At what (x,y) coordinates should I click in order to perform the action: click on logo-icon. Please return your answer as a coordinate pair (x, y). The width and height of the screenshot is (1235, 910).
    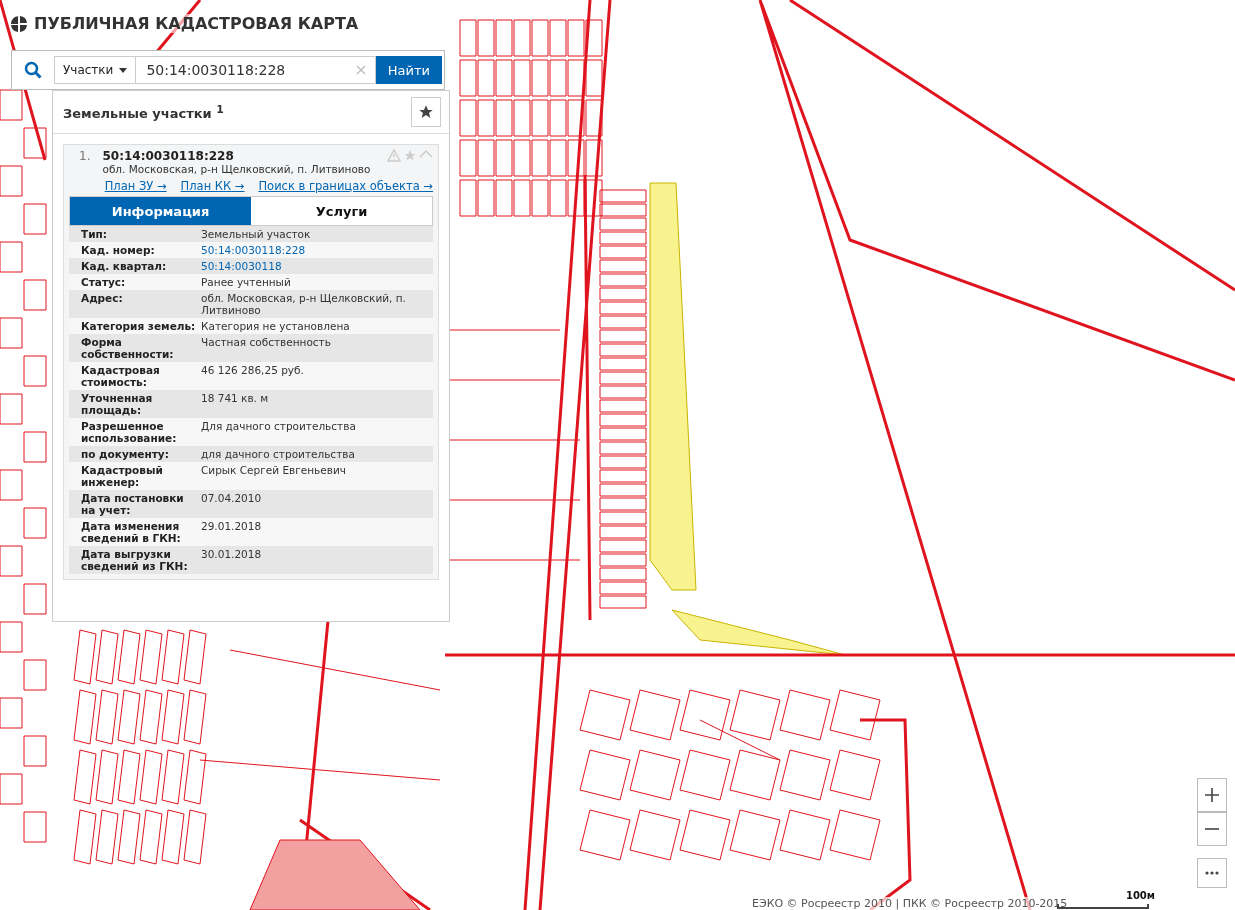
    Looking at the image, I should click on (19, 23).